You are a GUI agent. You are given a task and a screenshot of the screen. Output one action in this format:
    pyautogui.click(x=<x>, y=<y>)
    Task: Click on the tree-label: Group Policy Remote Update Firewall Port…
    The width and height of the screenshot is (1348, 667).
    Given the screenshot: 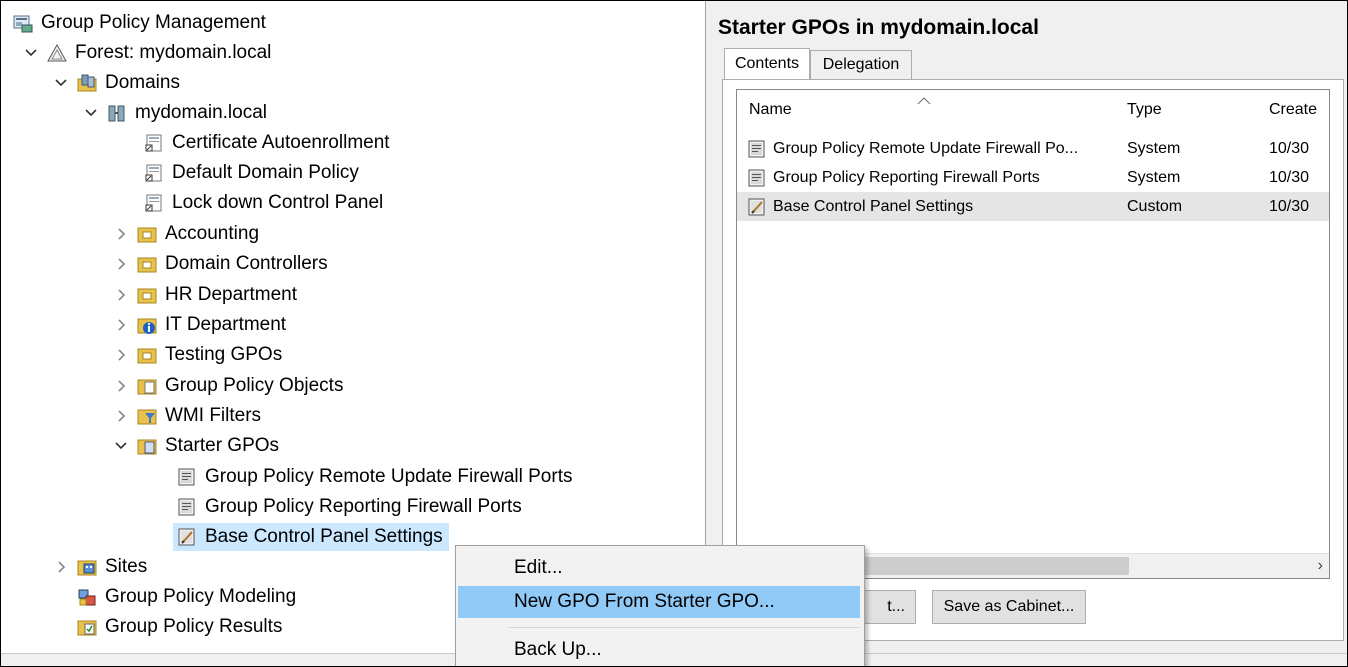 What is the action you would take?
    pyautogui.click(x=389, y=476)
    